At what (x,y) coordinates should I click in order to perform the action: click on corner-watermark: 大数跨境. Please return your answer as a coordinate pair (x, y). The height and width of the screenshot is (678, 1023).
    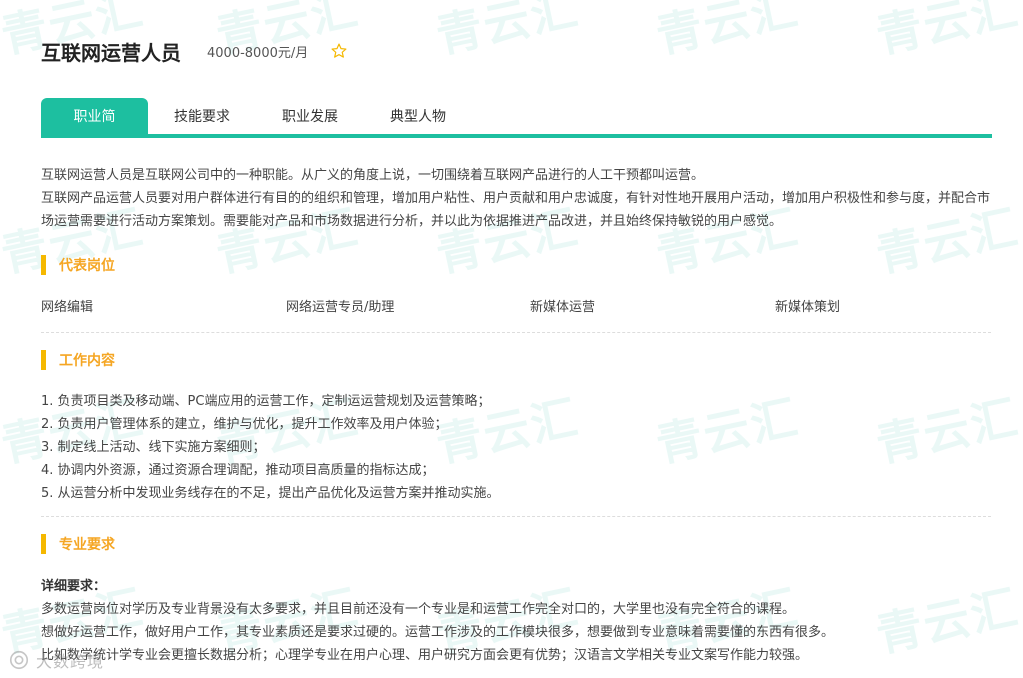
    Looking at the image, I should click on (56, 660).